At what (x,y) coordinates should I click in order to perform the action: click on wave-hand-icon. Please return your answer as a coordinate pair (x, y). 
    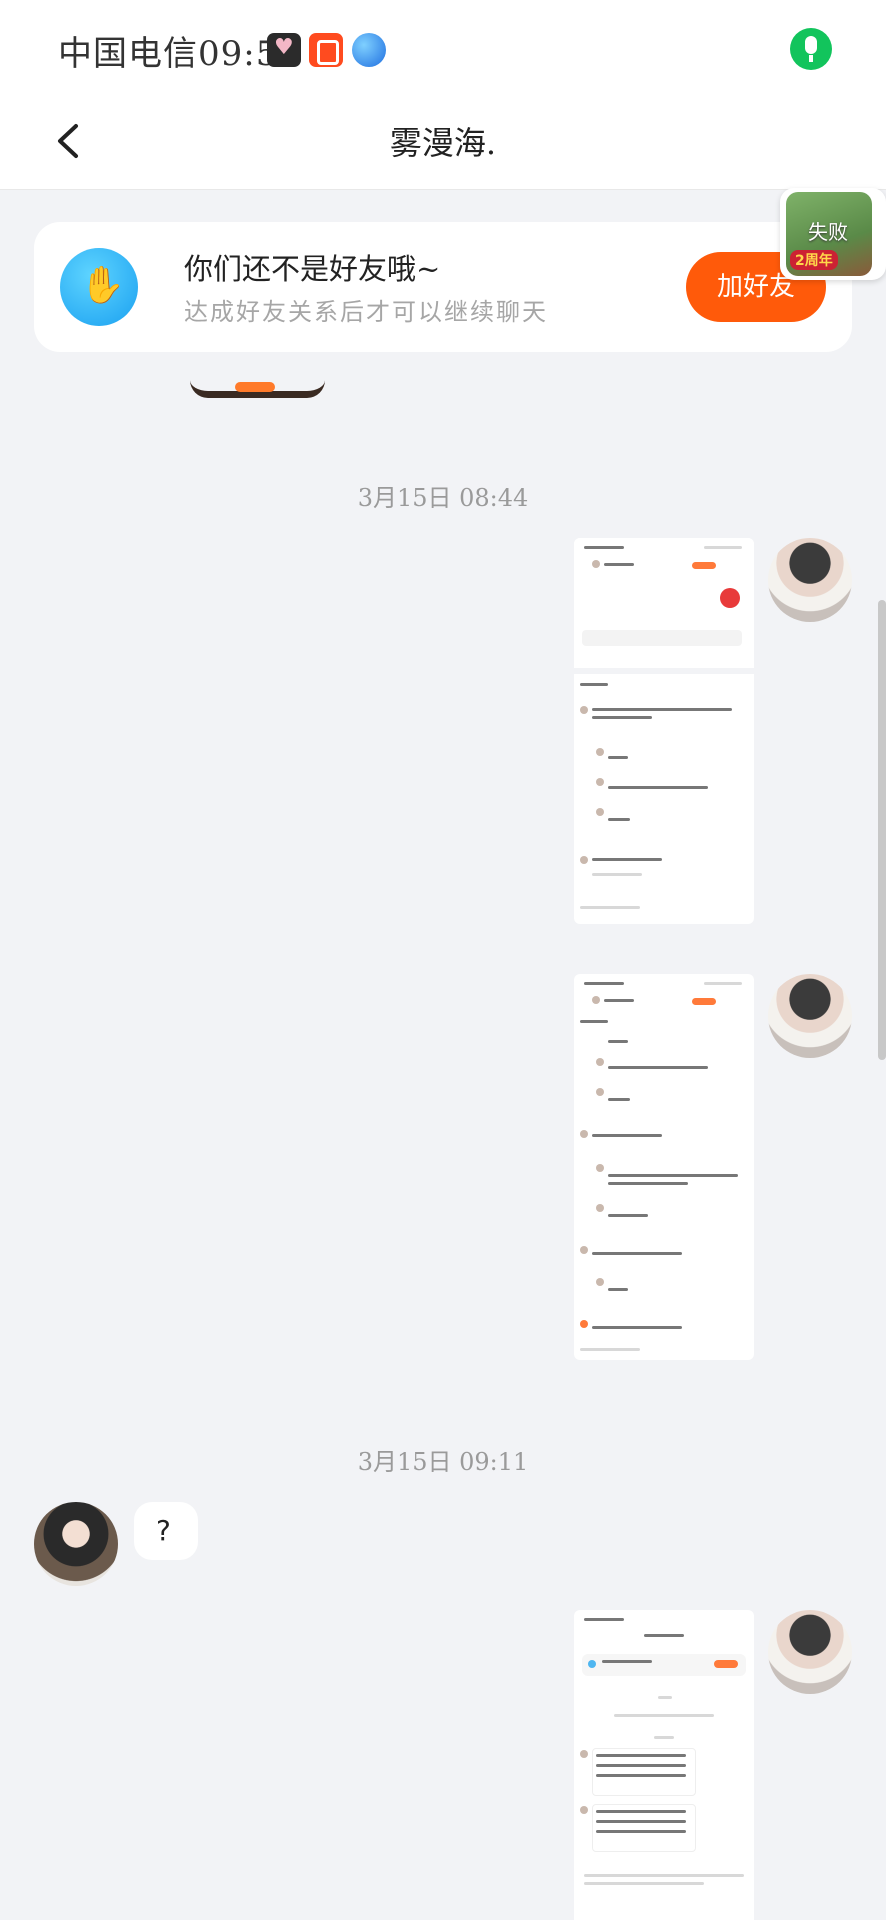
    Looking at the image, I should click on (99, 287).